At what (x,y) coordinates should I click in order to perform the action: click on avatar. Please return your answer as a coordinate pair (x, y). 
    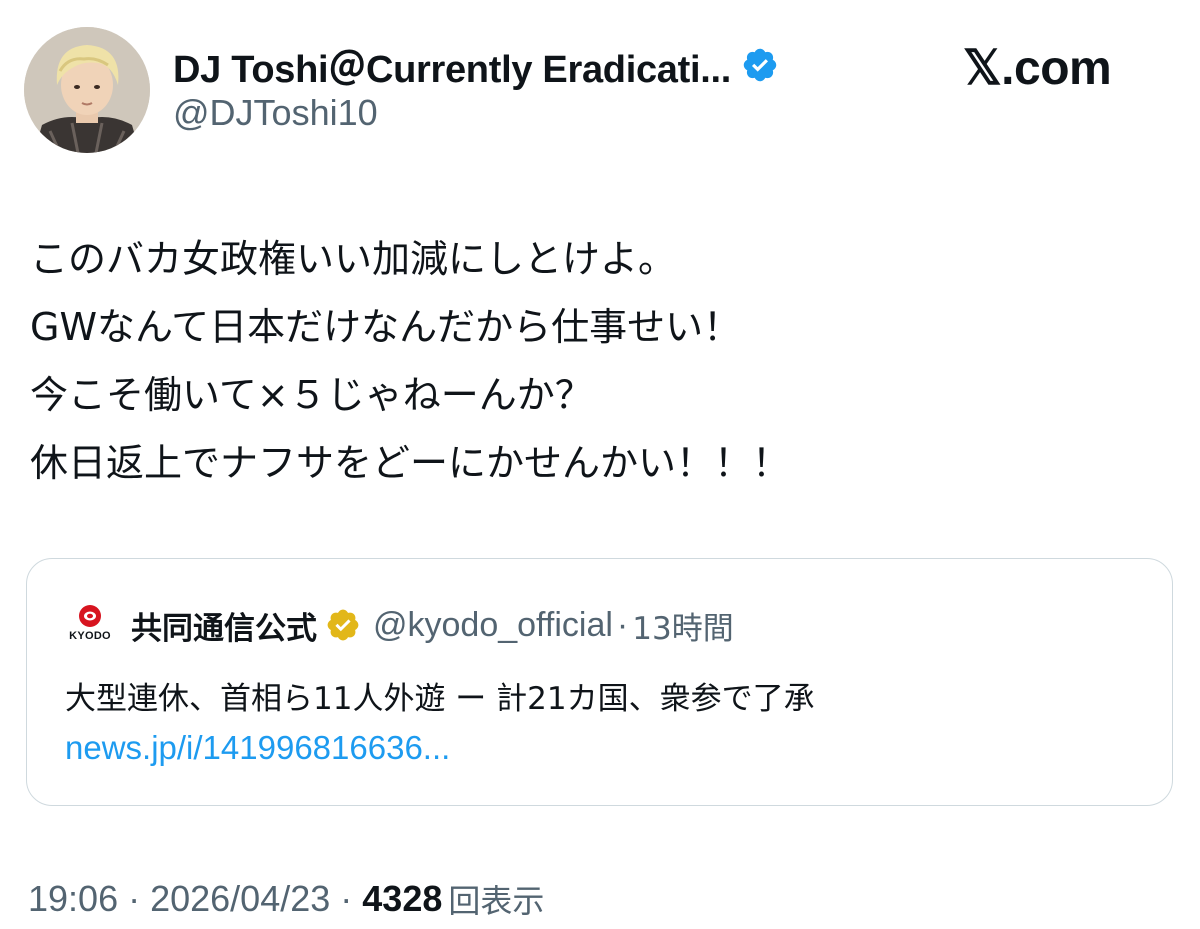
    Looking at the image, I should click on (87, 90).